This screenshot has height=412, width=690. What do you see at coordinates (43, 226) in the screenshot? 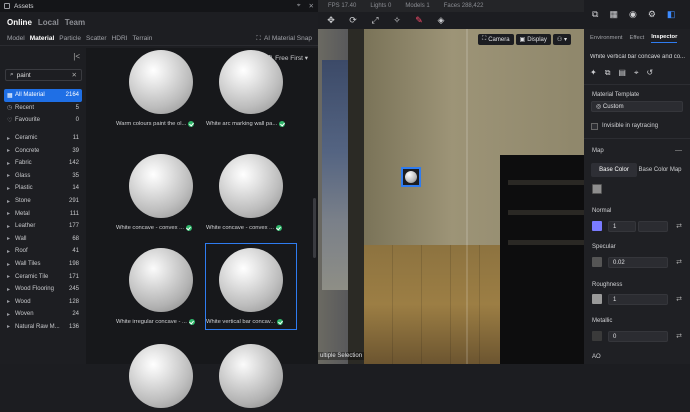
I see `sidebar-item: ▸ Leather 177` at bounding box center [43, 226].